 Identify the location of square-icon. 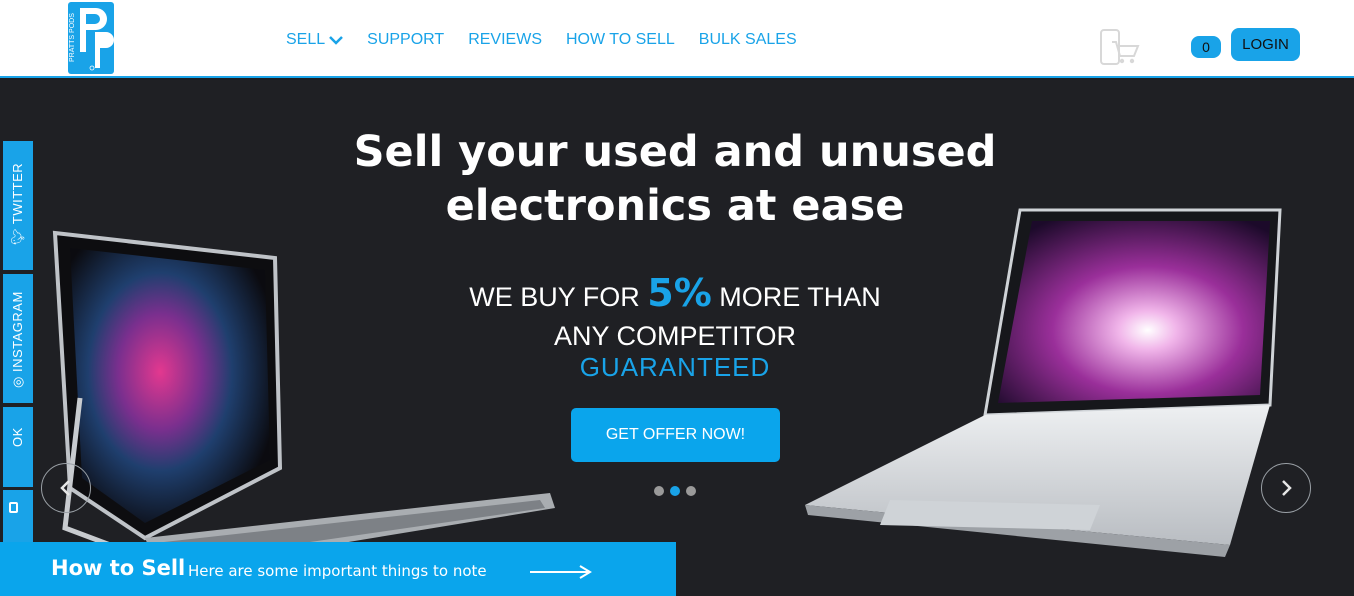
(13, 507).